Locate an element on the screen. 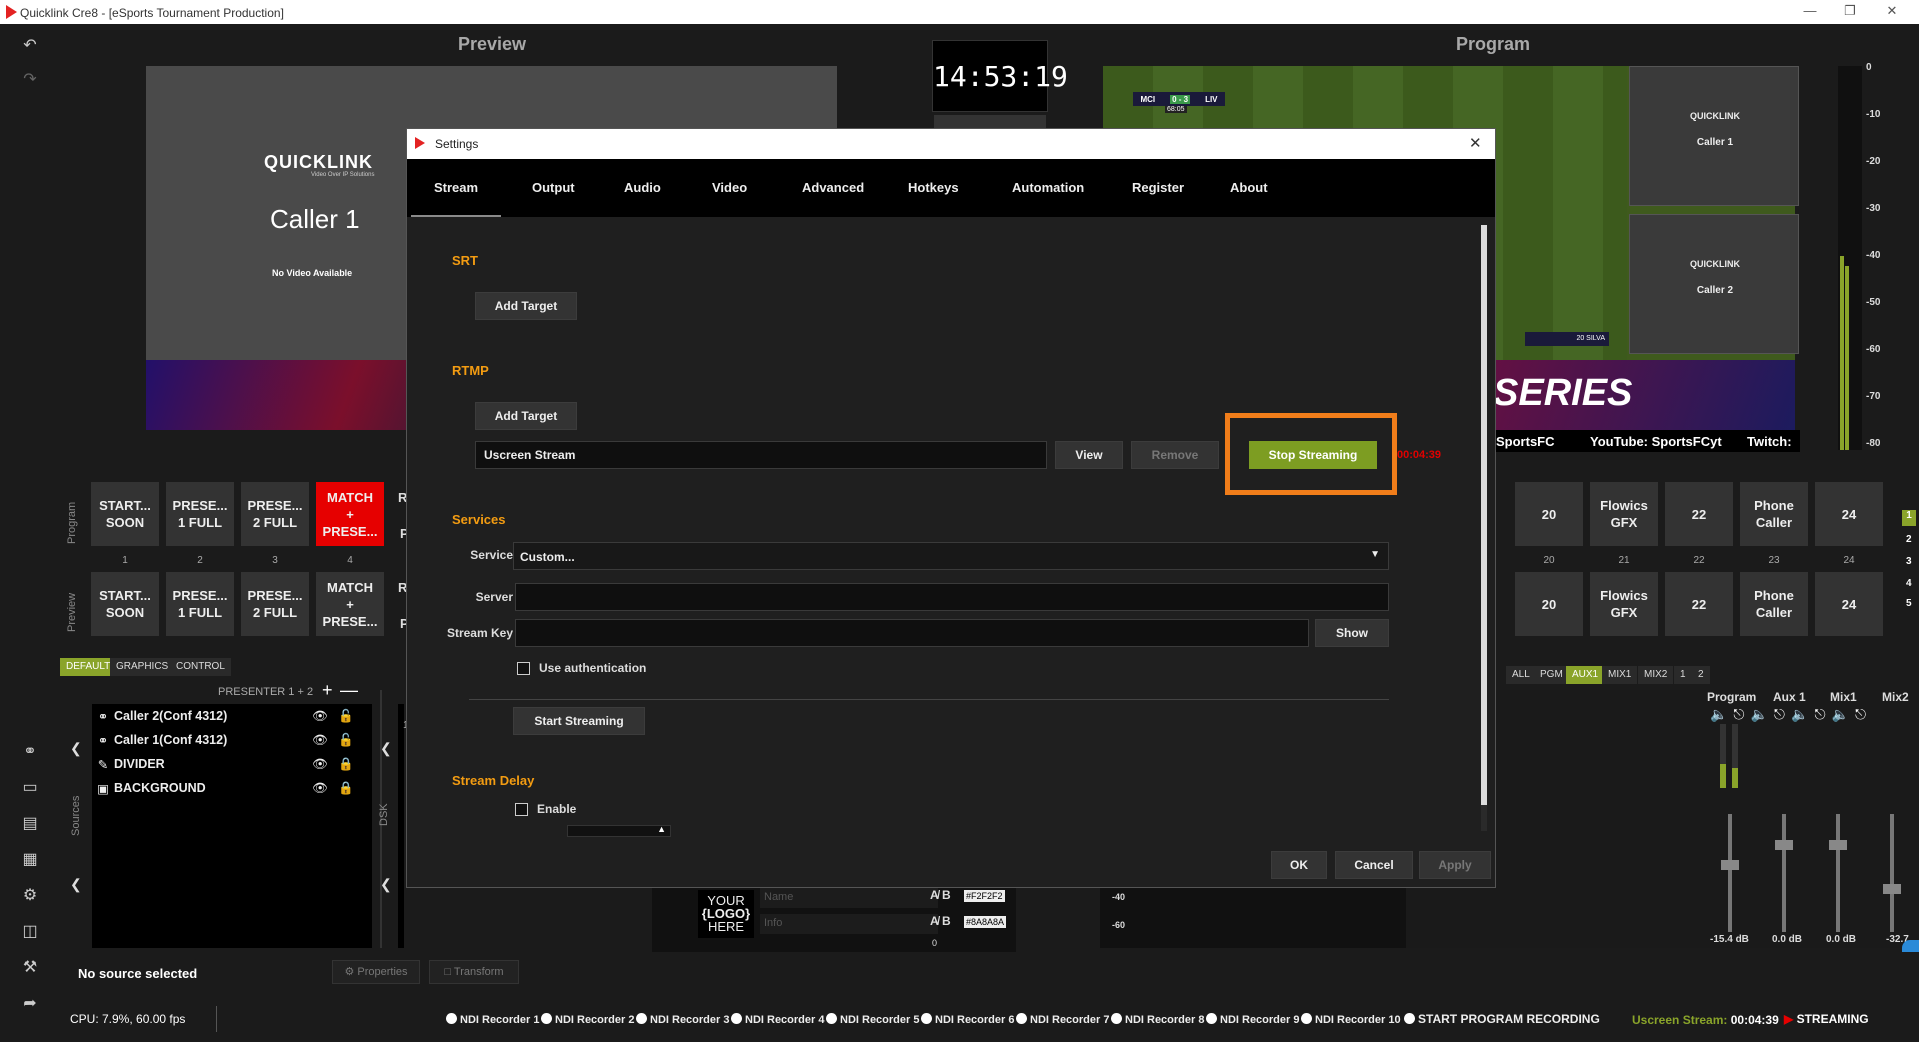 Image resolution: width=1919 pixels, height=1042 pixels. close-window-icon: ✕ is located at coordinates (1892, 12).